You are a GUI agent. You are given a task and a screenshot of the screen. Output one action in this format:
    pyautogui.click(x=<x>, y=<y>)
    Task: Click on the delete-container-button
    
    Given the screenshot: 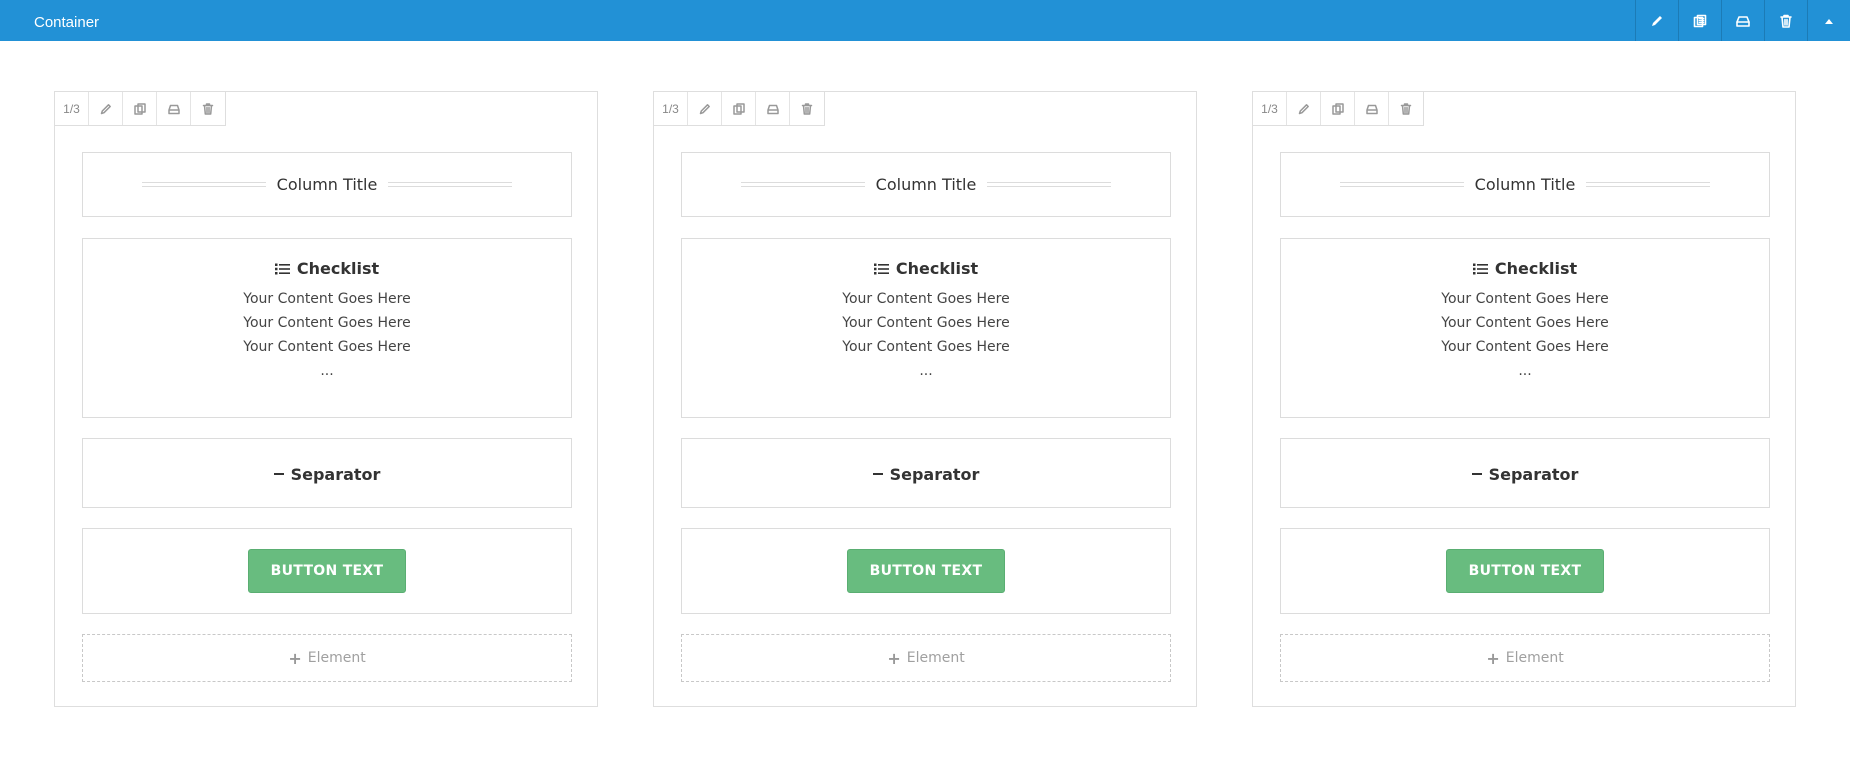 What is the action you would take?
    pyautogui.click(x=1785, y=20)
    